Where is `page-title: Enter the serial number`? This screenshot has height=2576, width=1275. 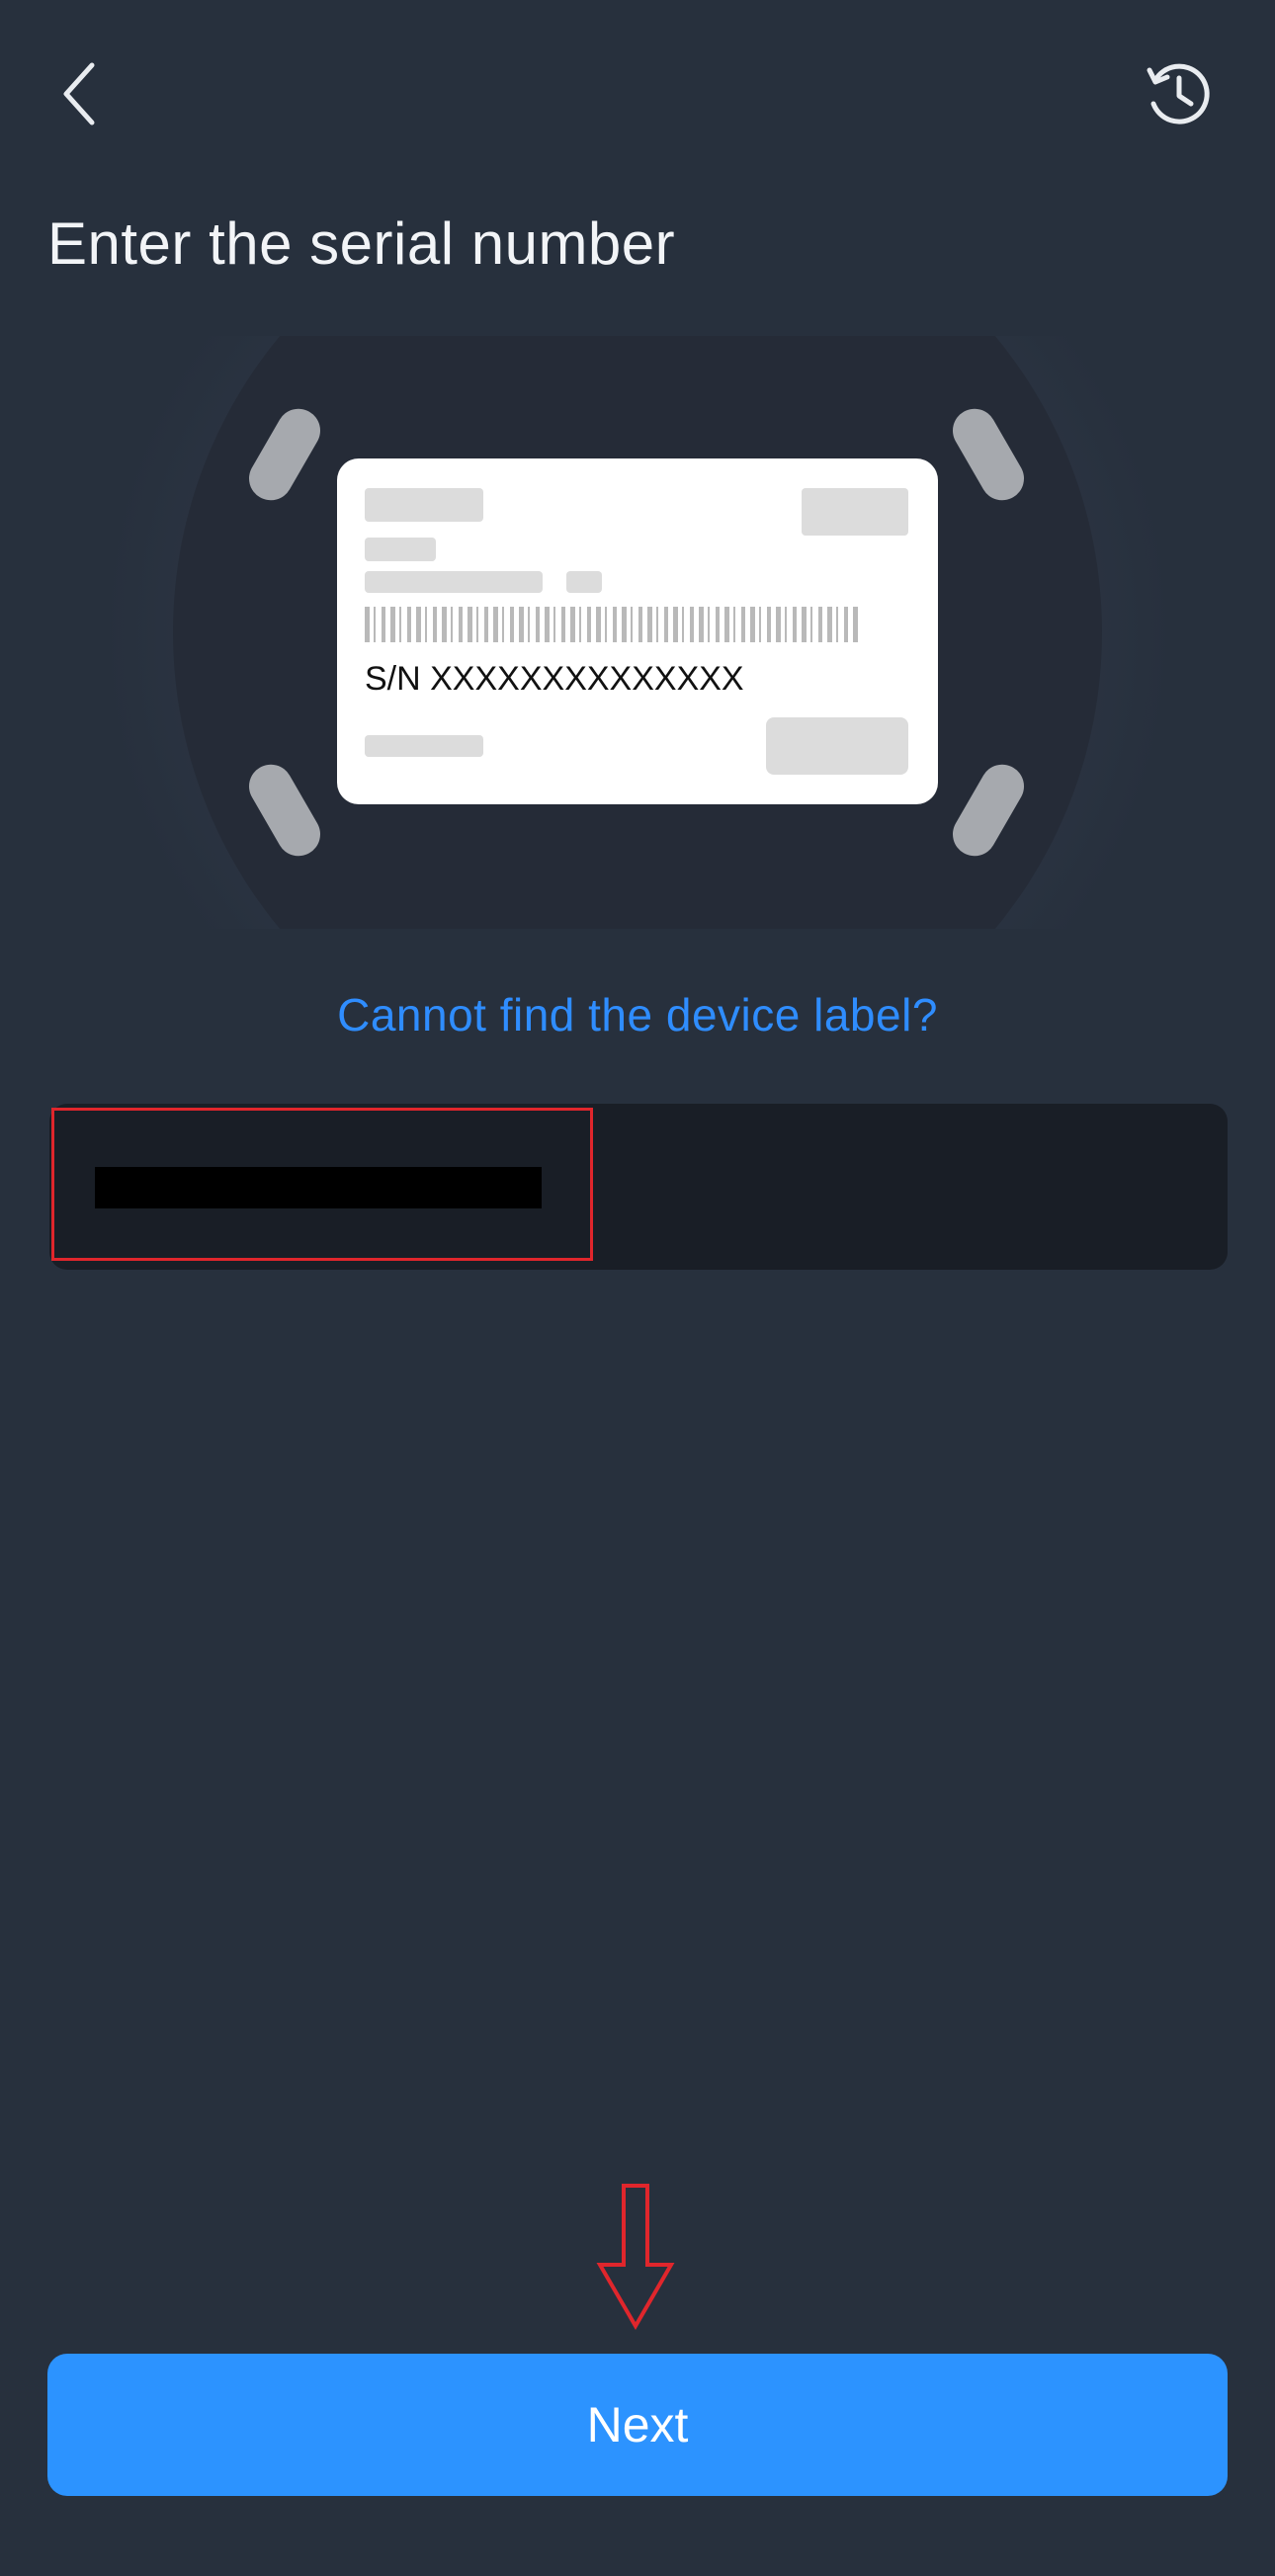
page-title: Enter the serial number is located at coordinates (361, 243).